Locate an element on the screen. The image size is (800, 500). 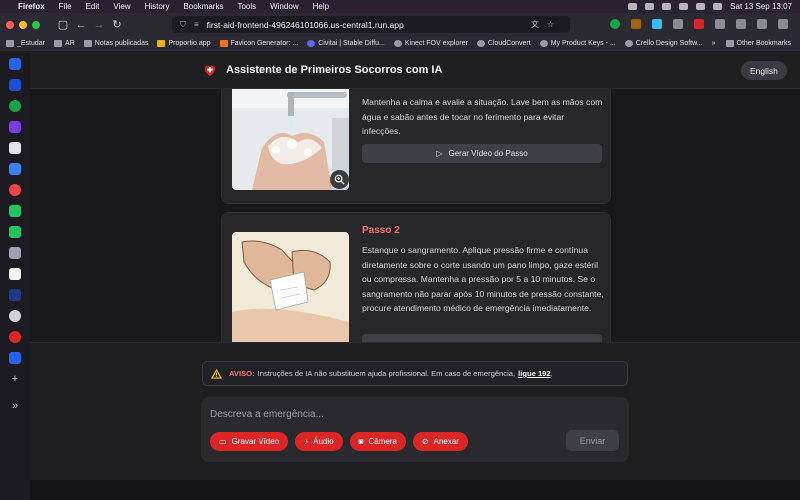
menu-app-name: Firefox is located at coordinates (31, 6).